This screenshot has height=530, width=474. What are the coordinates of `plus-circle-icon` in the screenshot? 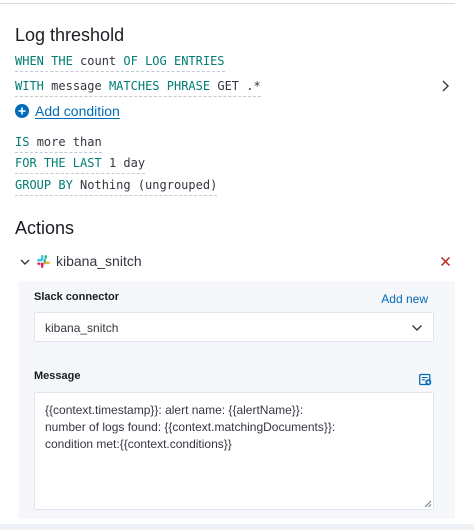 It's located at (22, 111).